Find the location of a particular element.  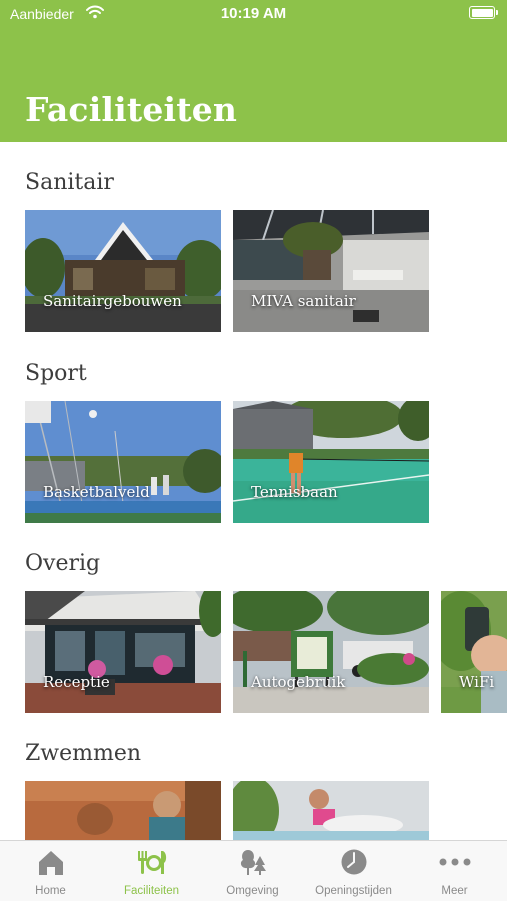

tab-omgeving: Omgeving is located at coordinates (252, 871).